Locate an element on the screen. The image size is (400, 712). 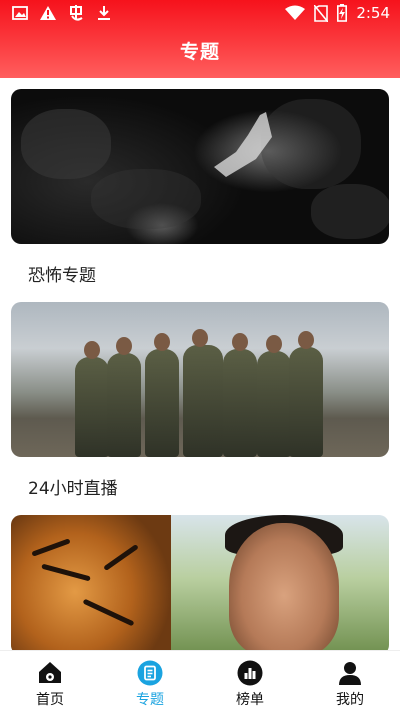
warning-icon is located at coordinates (48, 13).